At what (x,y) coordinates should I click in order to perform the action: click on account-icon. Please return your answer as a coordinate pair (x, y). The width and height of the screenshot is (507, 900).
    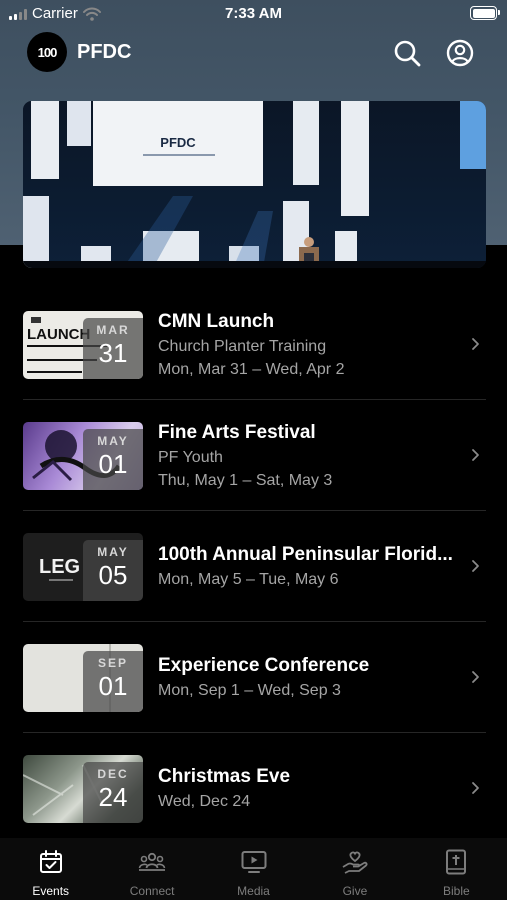
    Looking at the image, I should click on (460, 53).